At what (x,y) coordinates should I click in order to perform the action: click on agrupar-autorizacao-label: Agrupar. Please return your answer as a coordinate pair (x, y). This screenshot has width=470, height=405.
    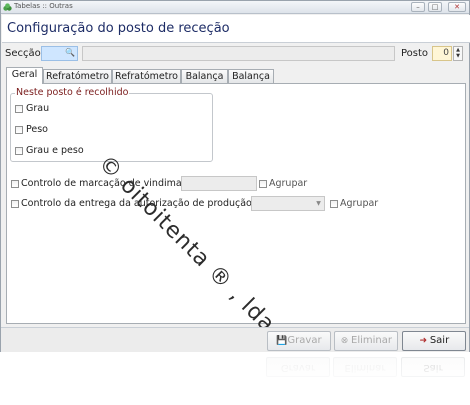
    Looking at the image, I should click on (359, 203).